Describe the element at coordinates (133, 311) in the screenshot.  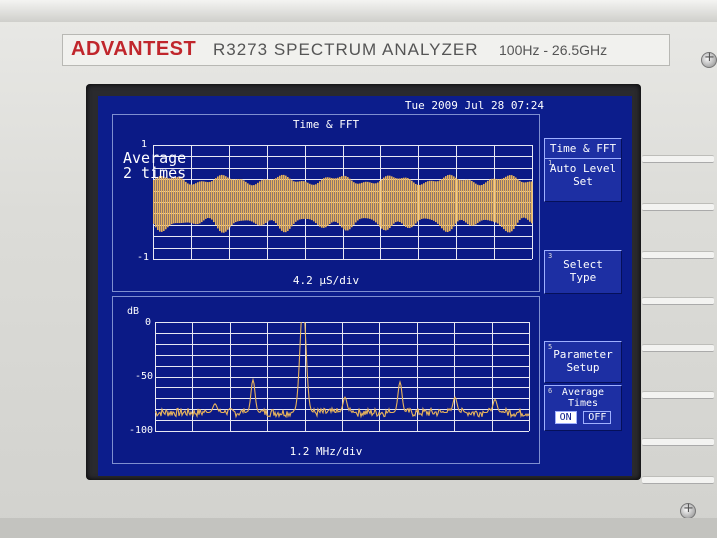
I see `fft-y-unit: dB` at that location.